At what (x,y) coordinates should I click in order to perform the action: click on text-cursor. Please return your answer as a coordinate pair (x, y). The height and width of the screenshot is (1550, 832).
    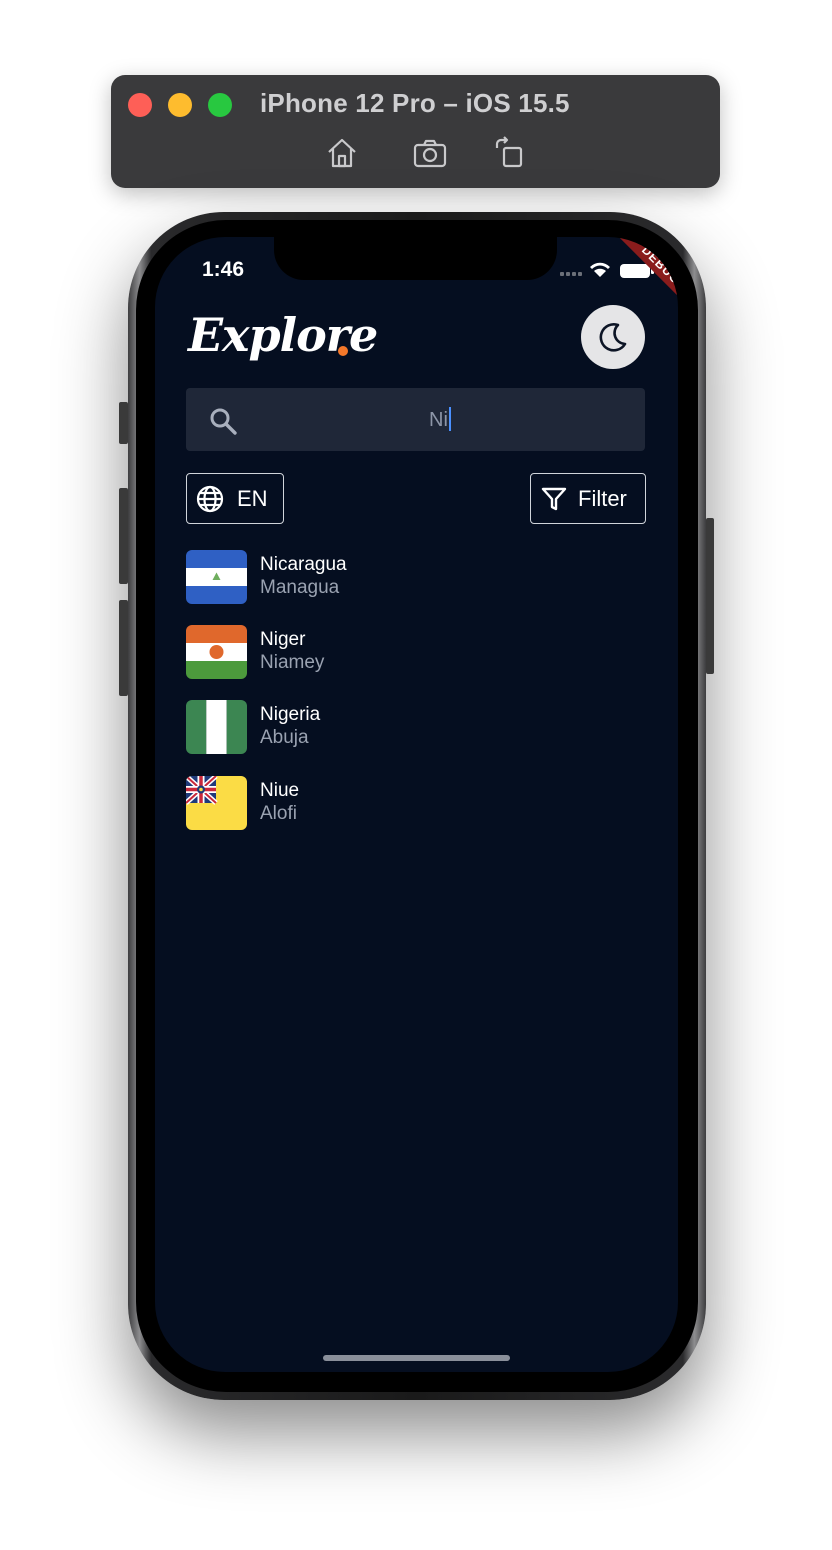
    Looking at the image, I should click on (449, 419).